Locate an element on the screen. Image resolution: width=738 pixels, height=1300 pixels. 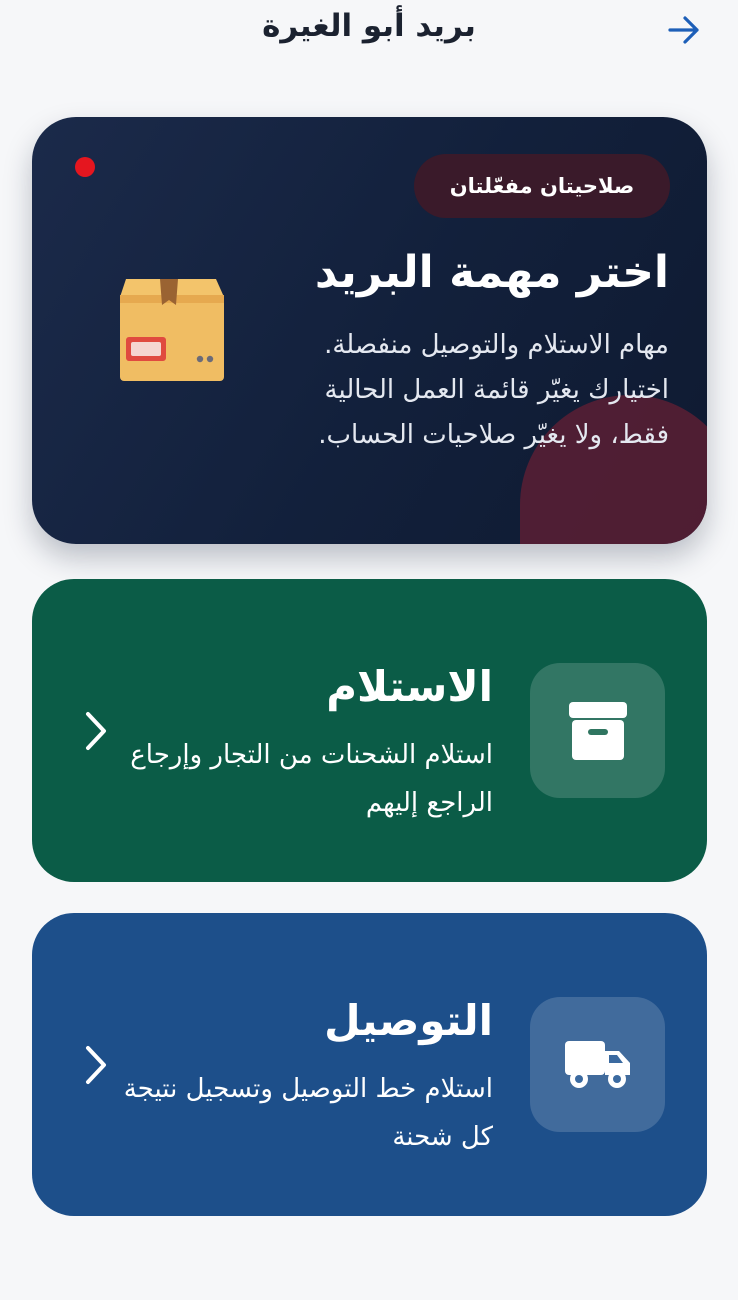
truck-icon is located at coordinates (597, 1064).